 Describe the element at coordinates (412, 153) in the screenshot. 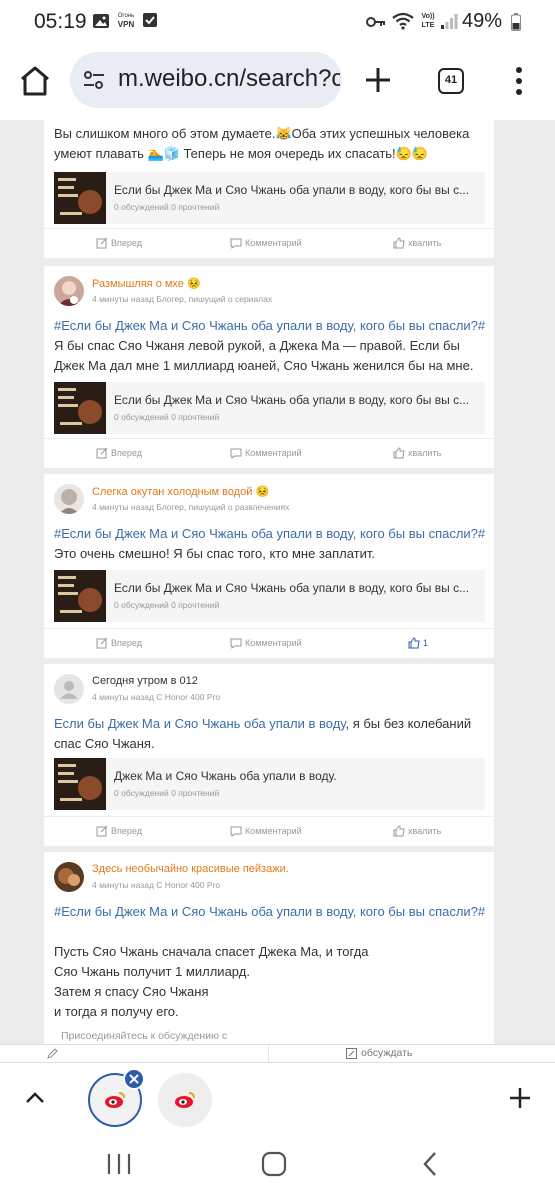

I see `emoji-icon: 😓😓` at that location.